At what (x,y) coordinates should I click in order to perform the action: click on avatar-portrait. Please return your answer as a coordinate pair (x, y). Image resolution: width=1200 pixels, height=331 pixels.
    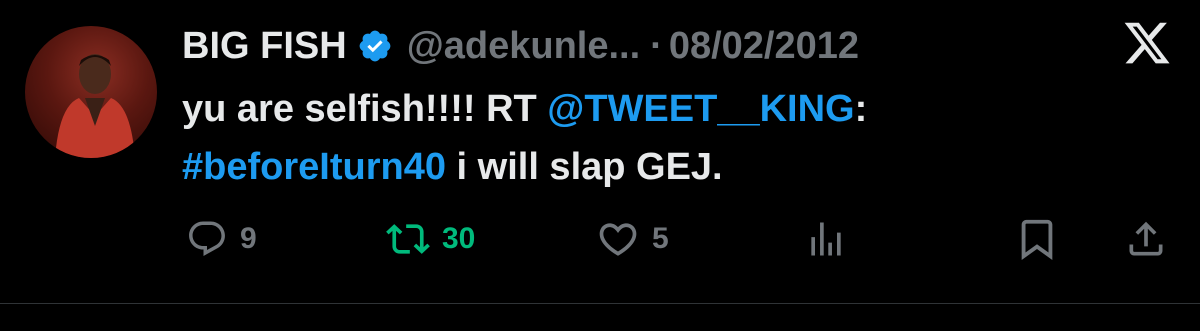
    Looking at the image, I should click on (95, 106).